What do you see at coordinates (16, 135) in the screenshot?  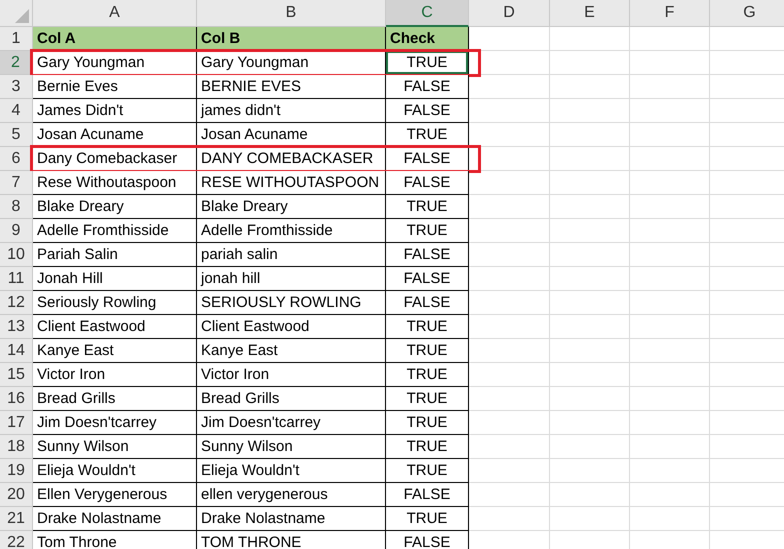 I see `row-header: 5` at bounding box center [16, 135].